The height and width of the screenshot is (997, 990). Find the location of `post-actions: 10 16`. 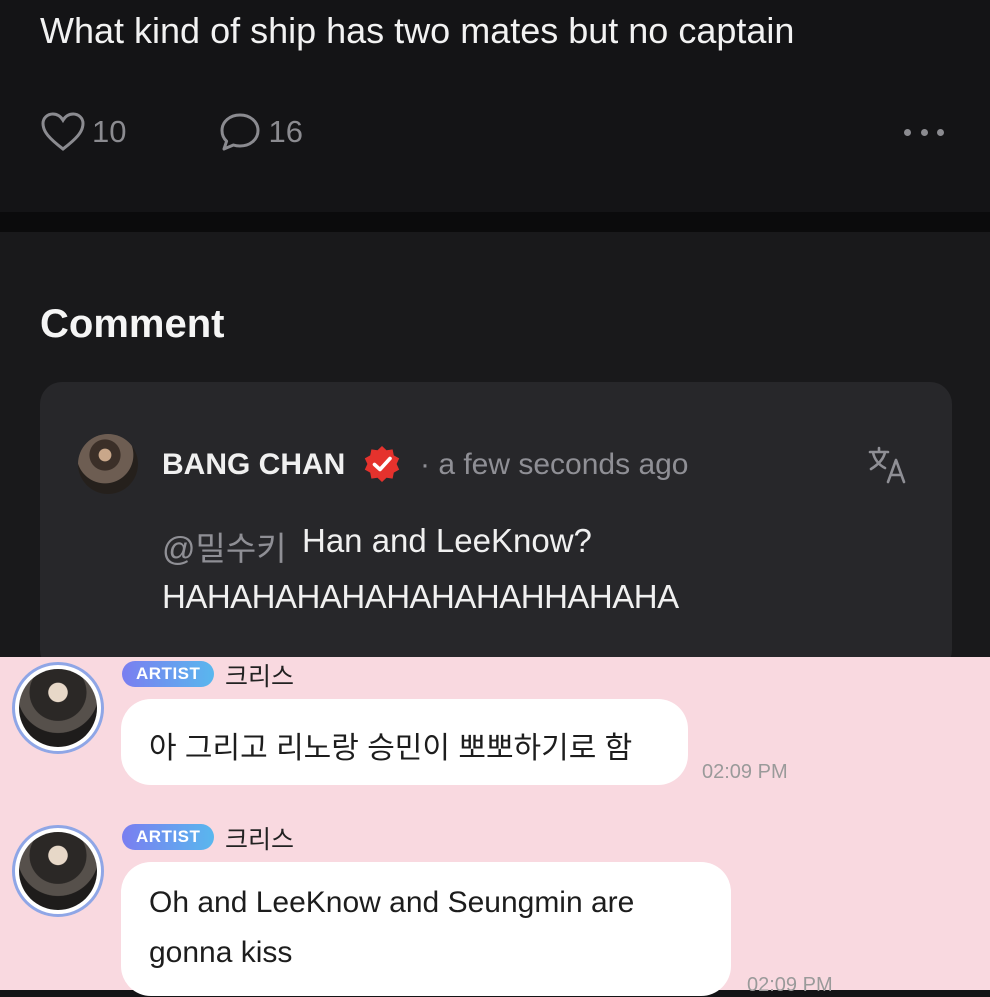

post-actions: 10 16 is located at coordinates (171, 132).